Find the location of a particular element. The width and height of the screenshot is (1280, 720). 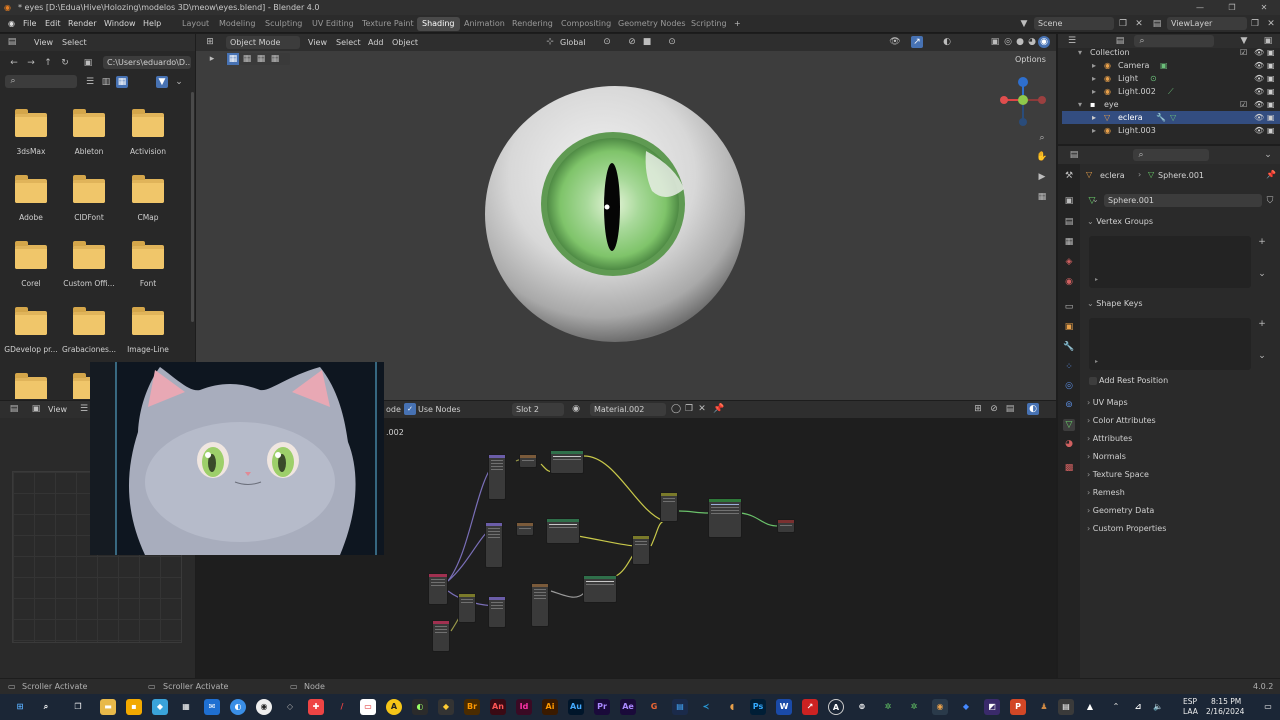

neg-z-axis-icon is located at coordinates (1023, 122).